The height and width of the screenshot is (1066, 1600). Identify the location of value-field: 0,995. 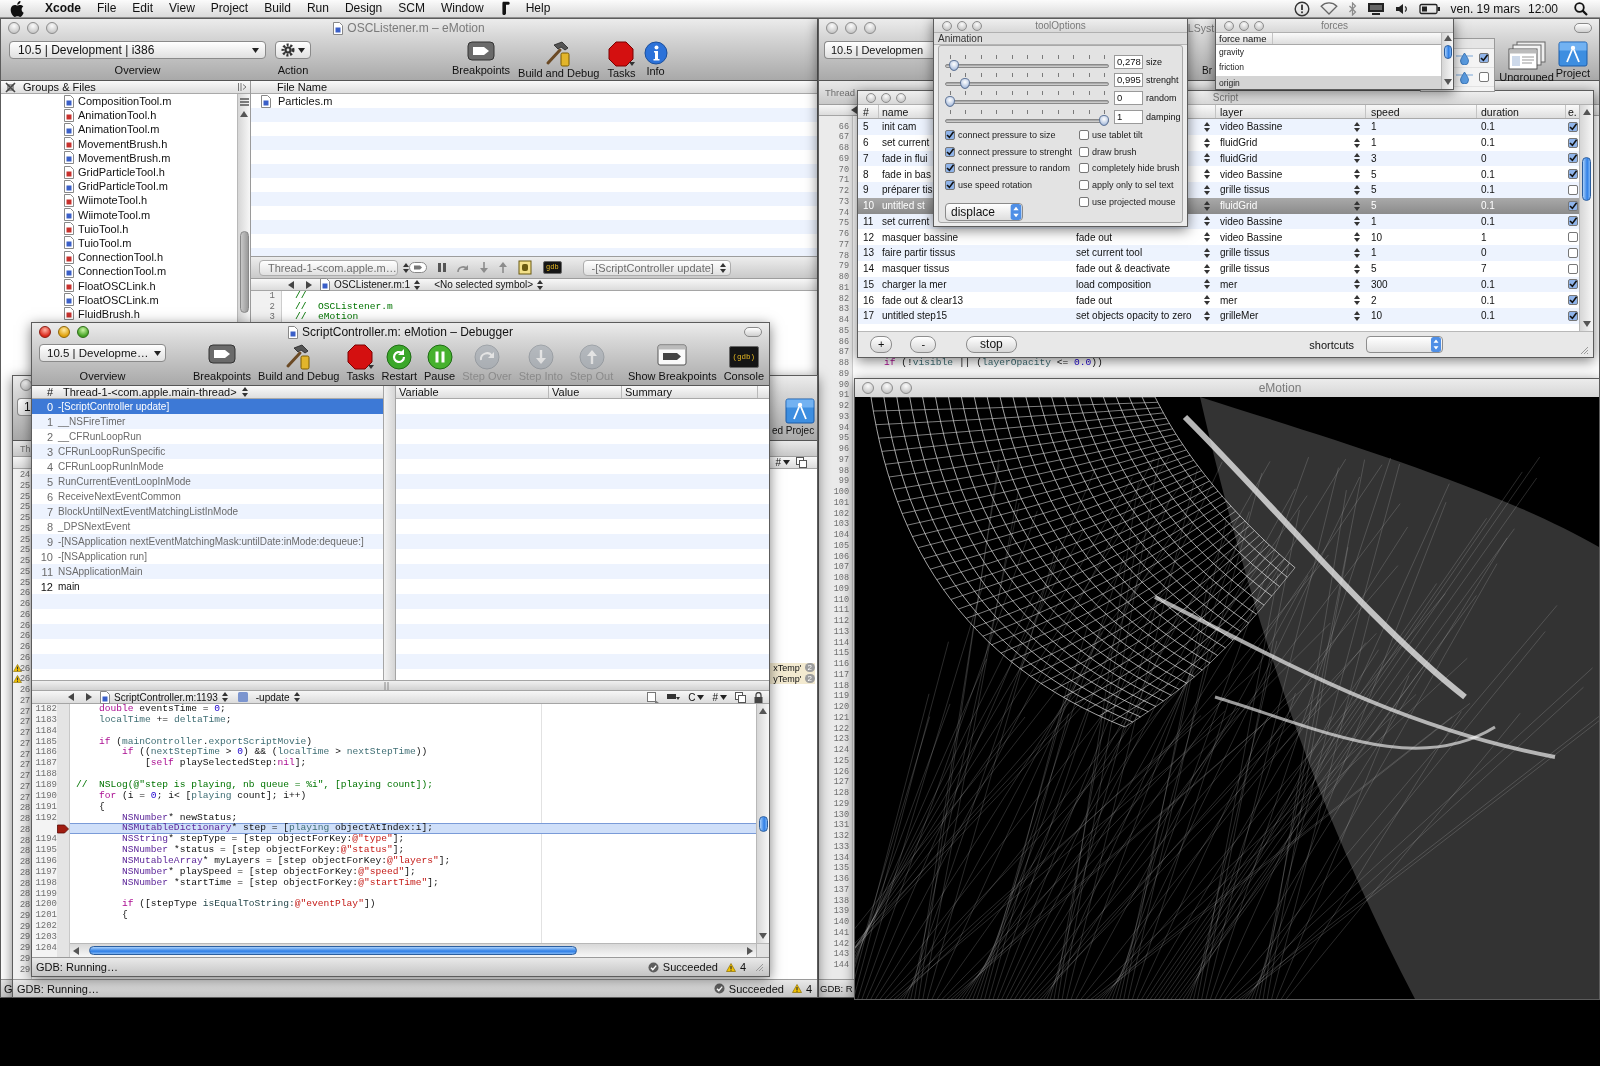
(1128, 80).